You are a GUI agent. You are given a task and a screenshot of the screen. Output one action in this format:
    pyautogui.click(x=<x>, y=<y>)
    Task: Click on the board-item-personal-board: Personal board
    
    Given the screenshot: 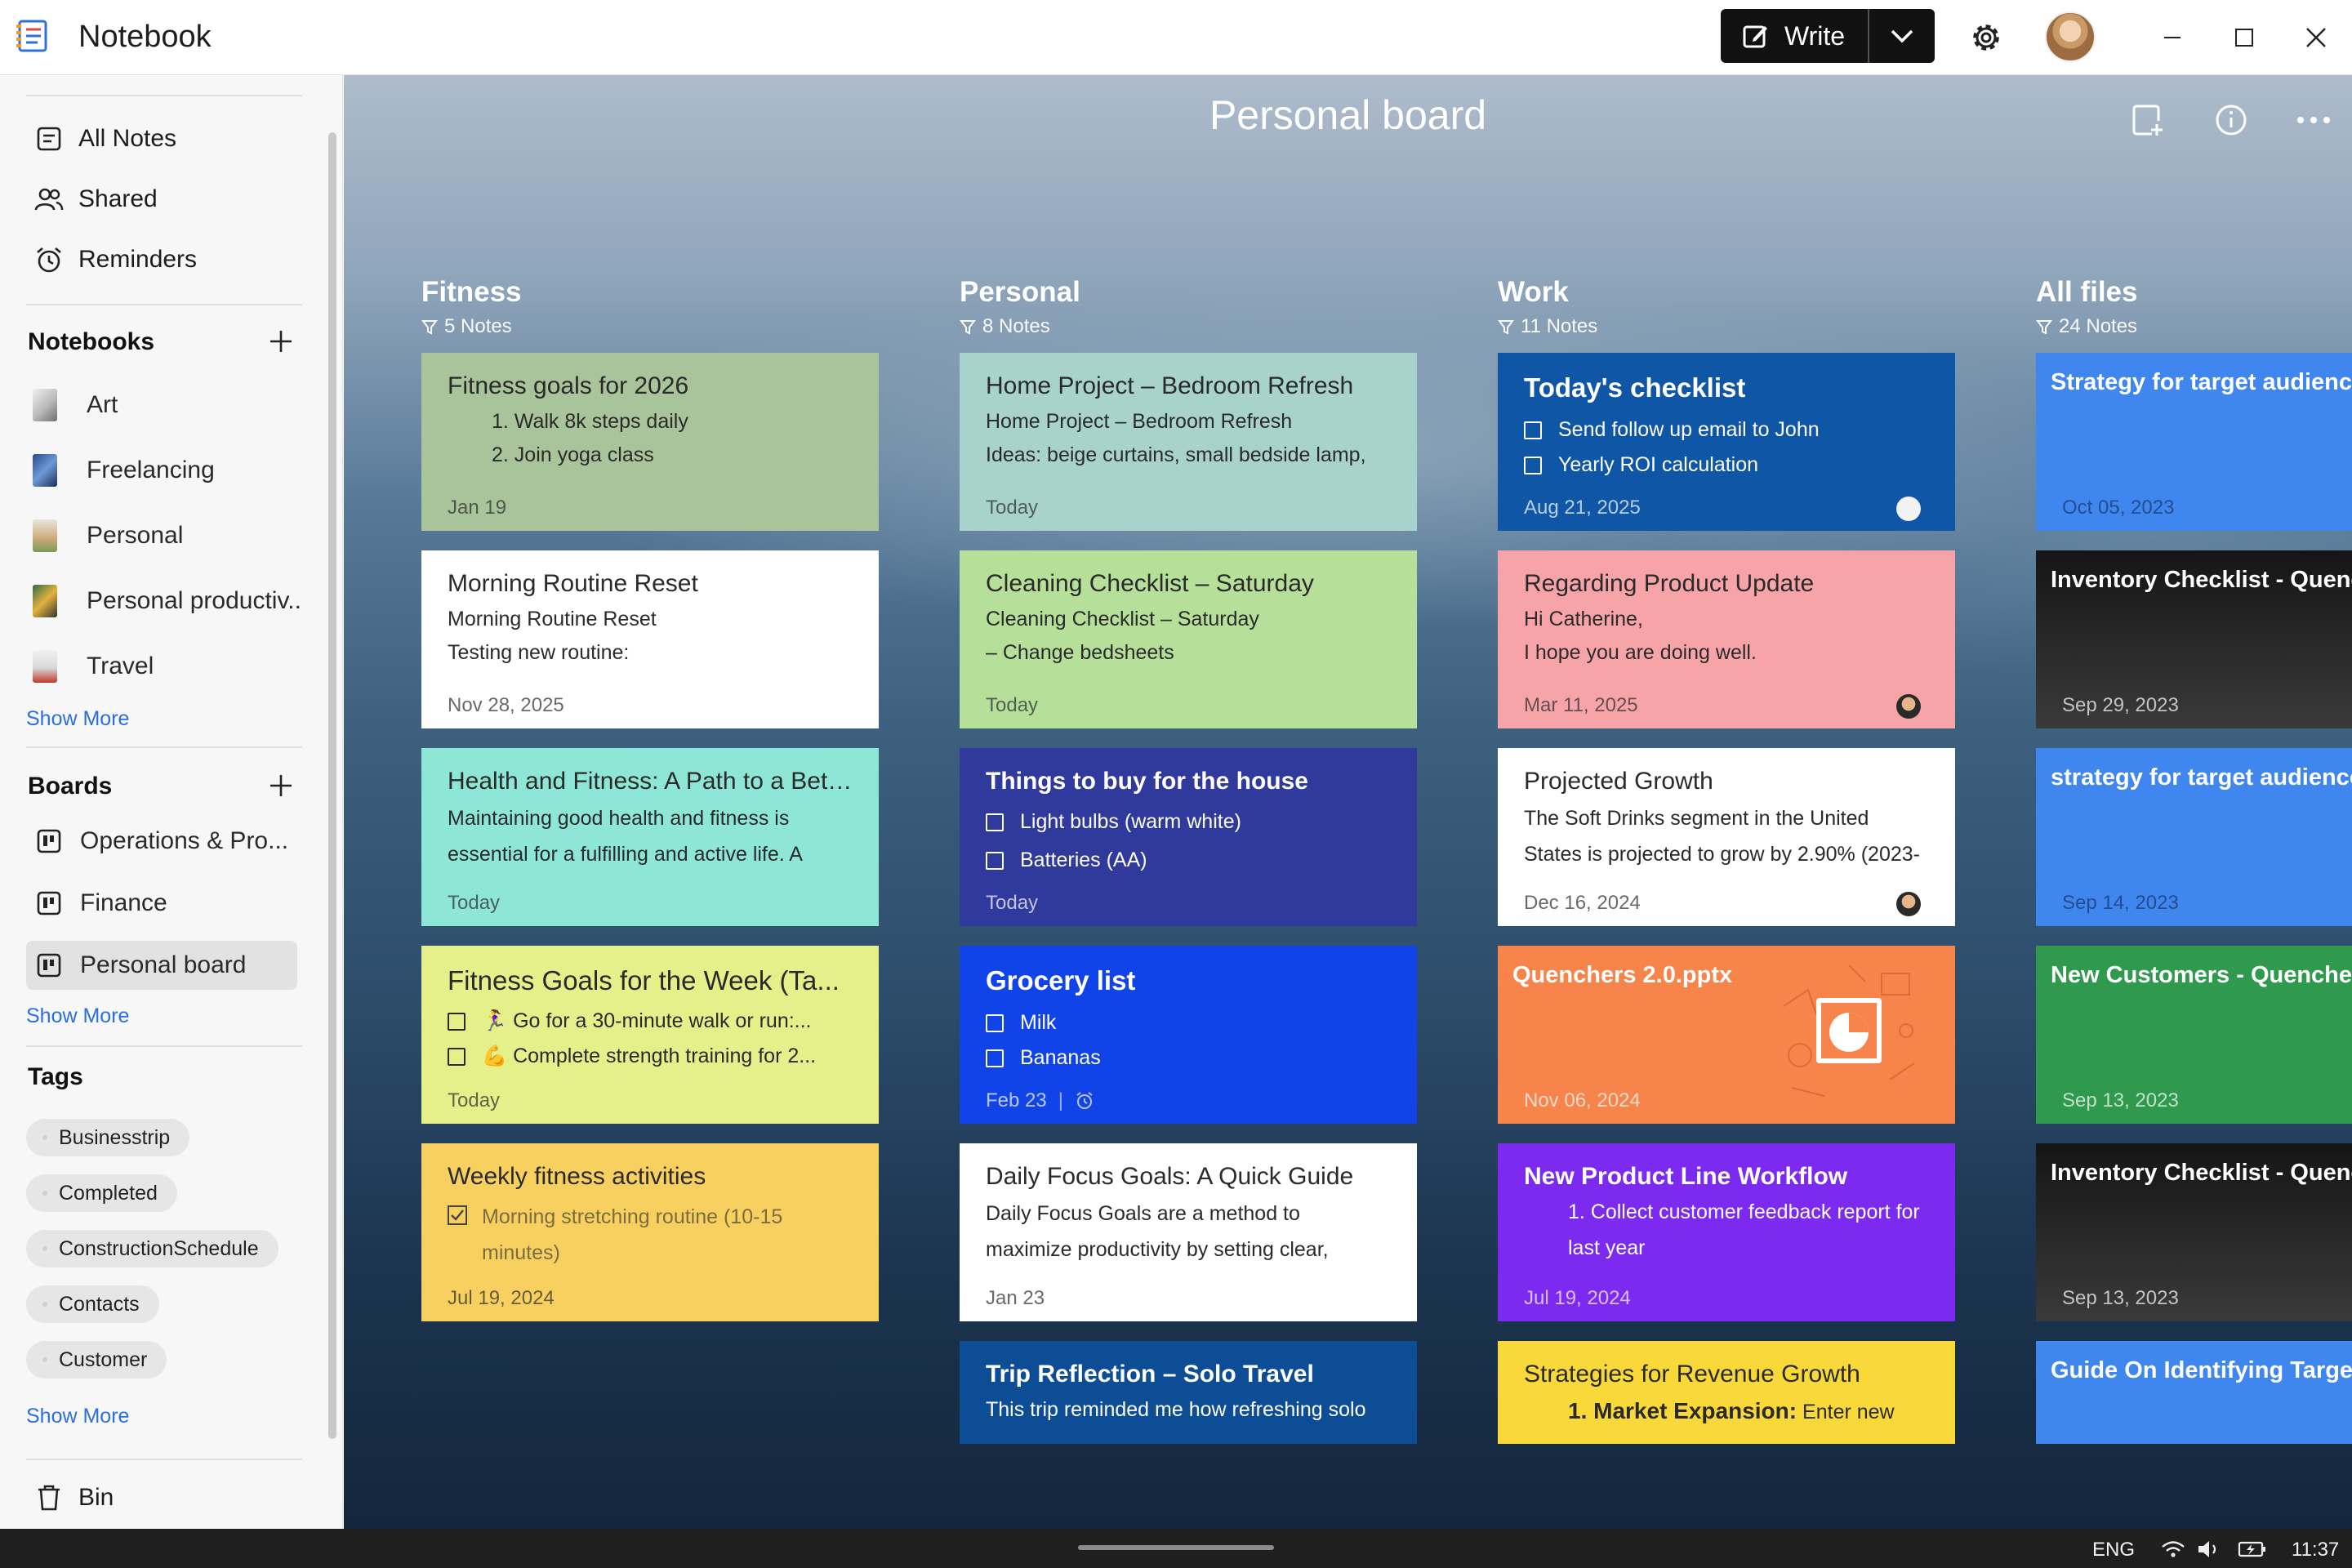 What is the action you would take?
    pyautogui.click(x=161, y=965)
    